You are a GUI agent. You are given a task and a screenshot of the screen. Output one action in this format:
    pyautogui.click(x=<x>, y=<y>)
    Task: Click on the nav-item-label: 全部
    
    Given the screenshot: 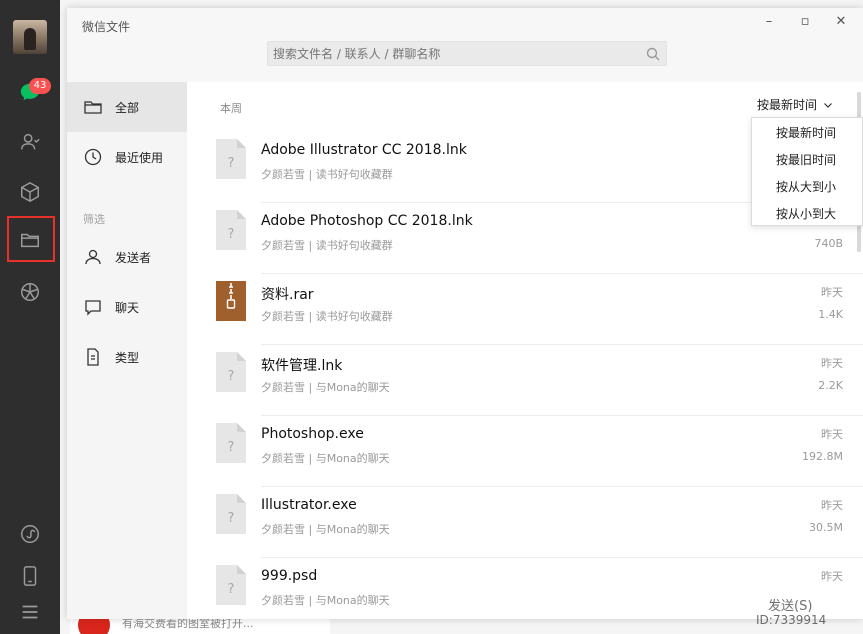 What is the action you would take?
    pyautogui.click(x=127, y=107)
    